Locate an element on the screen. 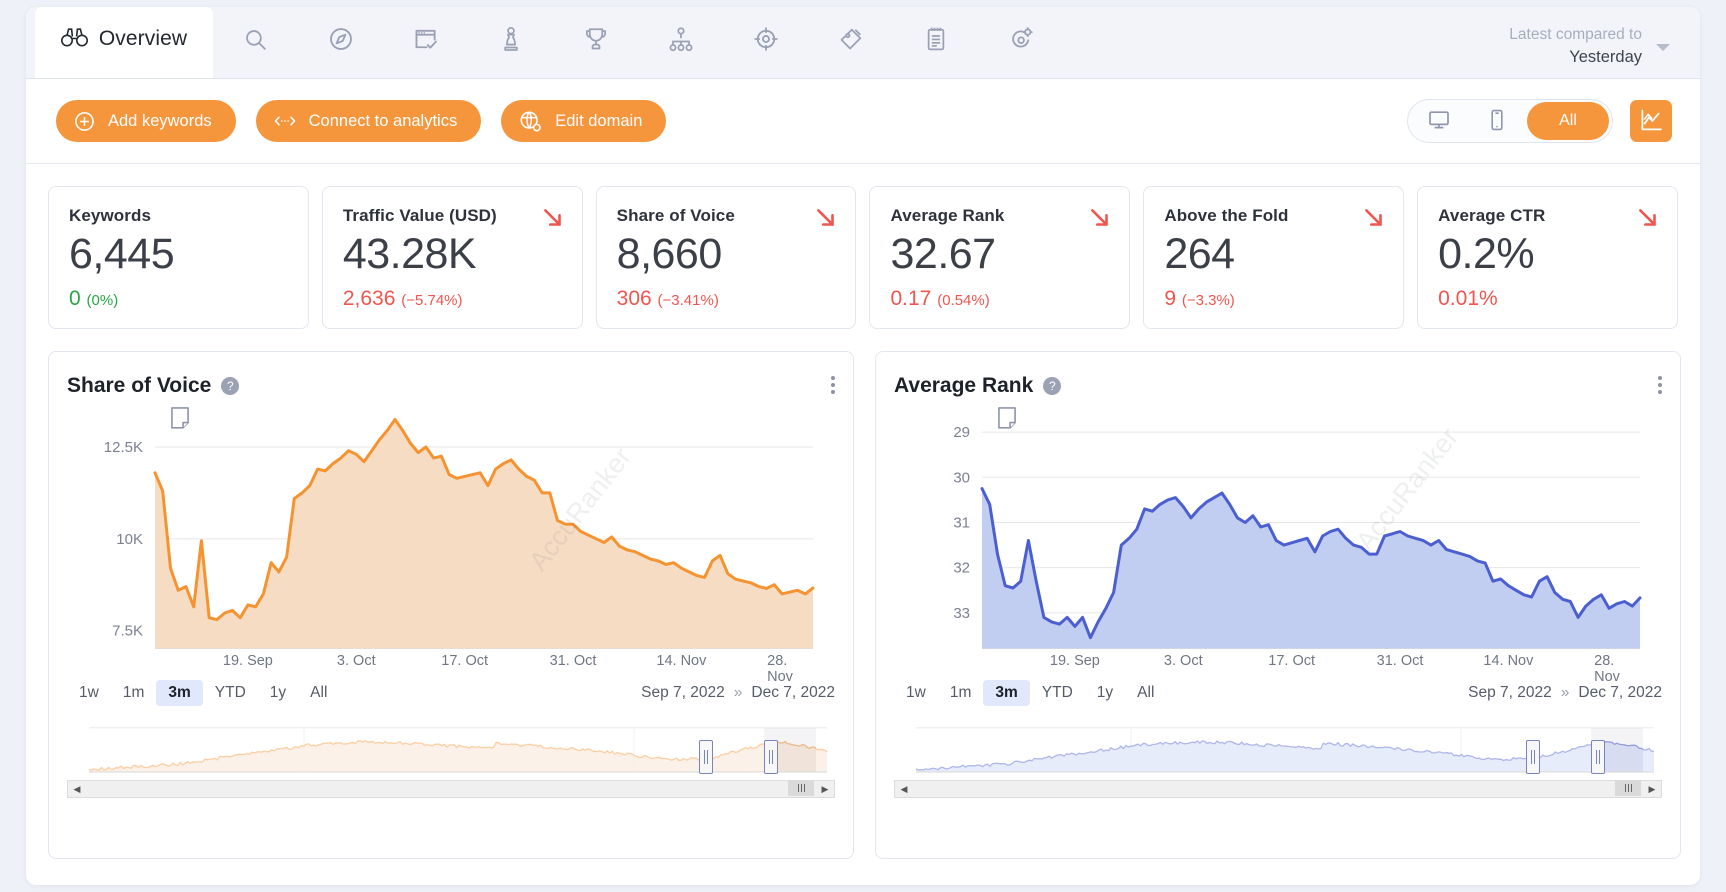  tab-notes is located at coordinates (935, 42).